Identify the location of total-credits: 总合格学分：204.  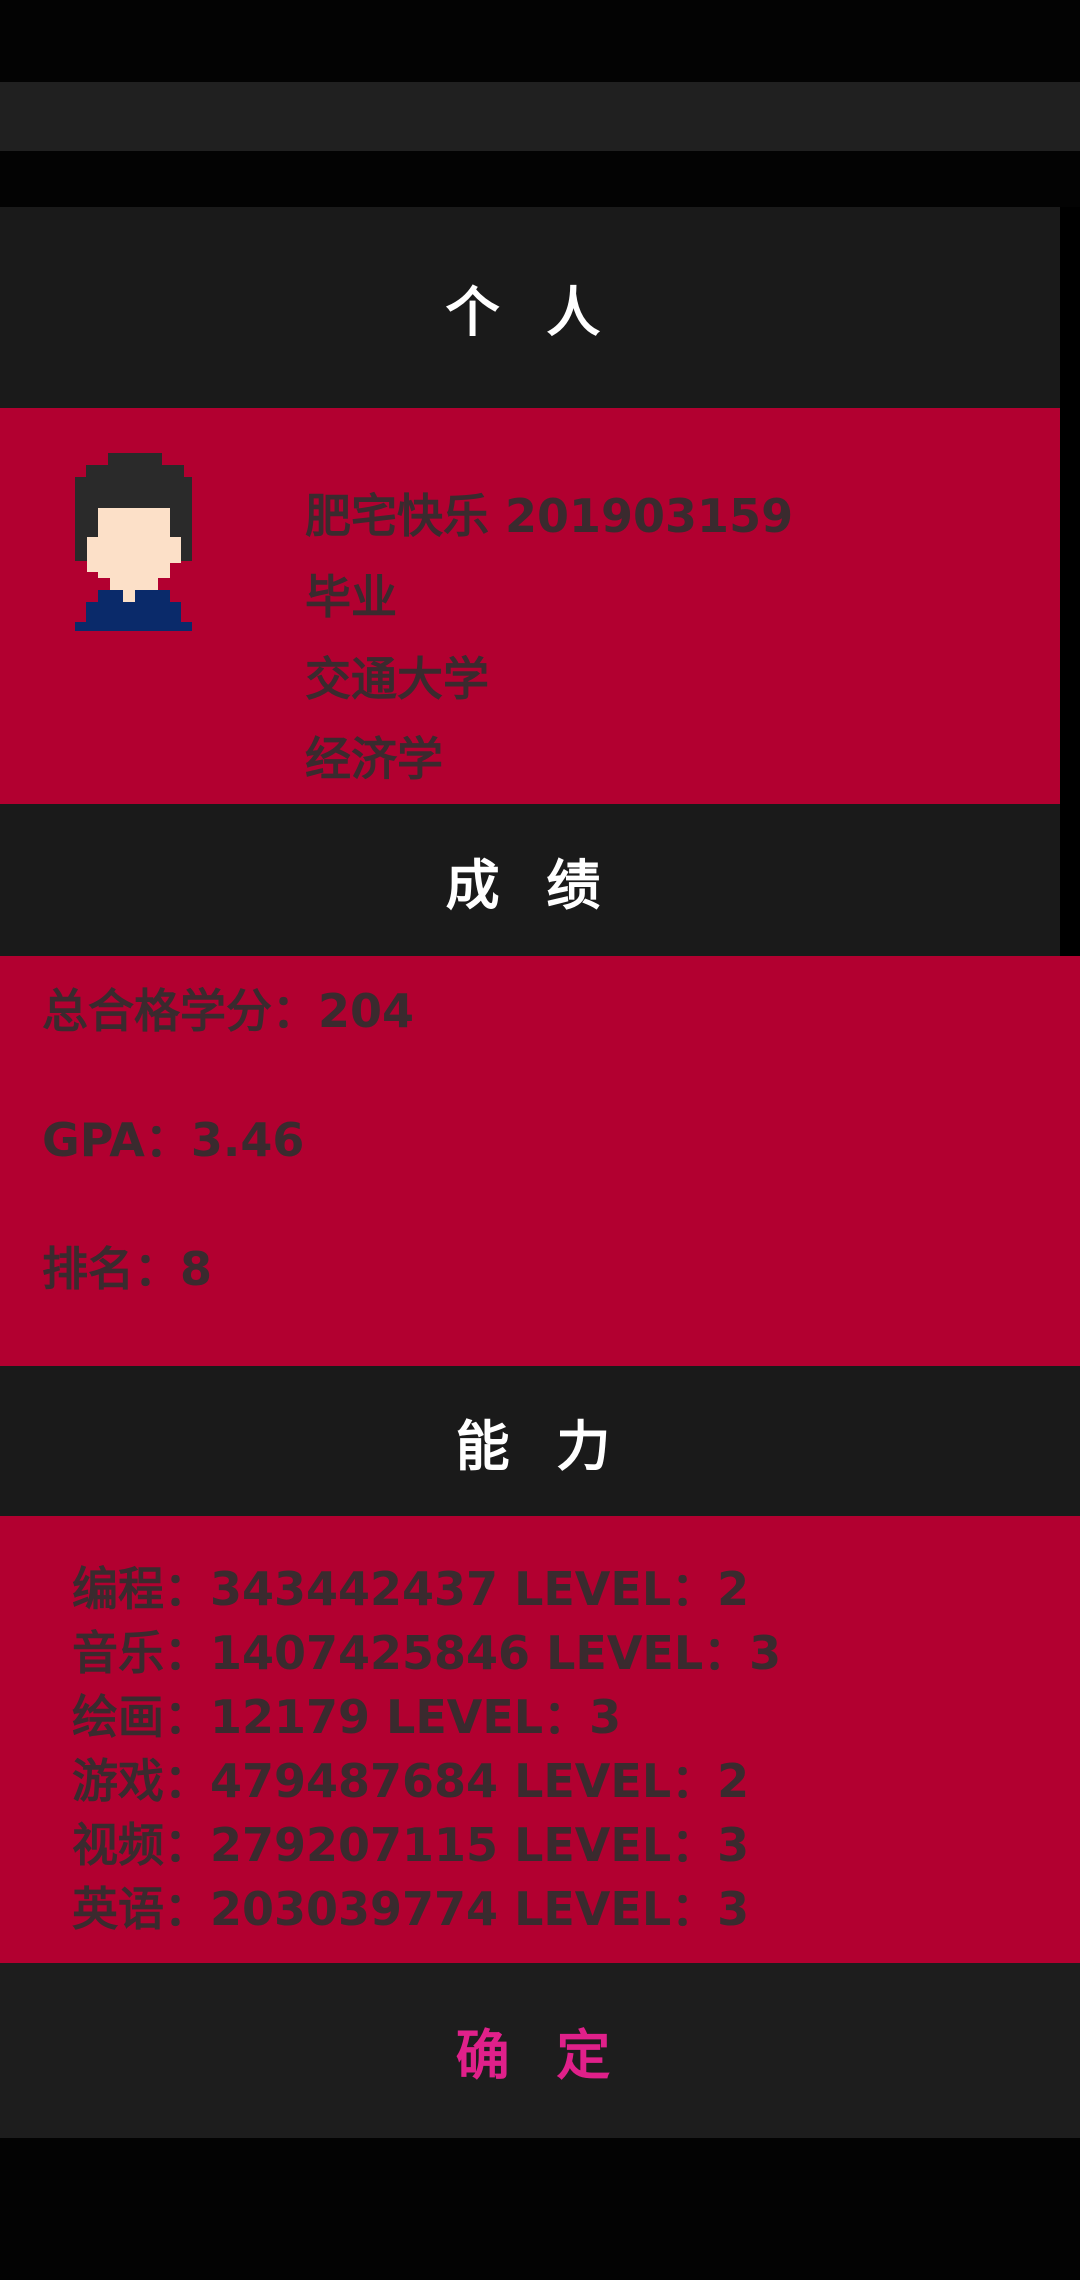
(228, 1011).